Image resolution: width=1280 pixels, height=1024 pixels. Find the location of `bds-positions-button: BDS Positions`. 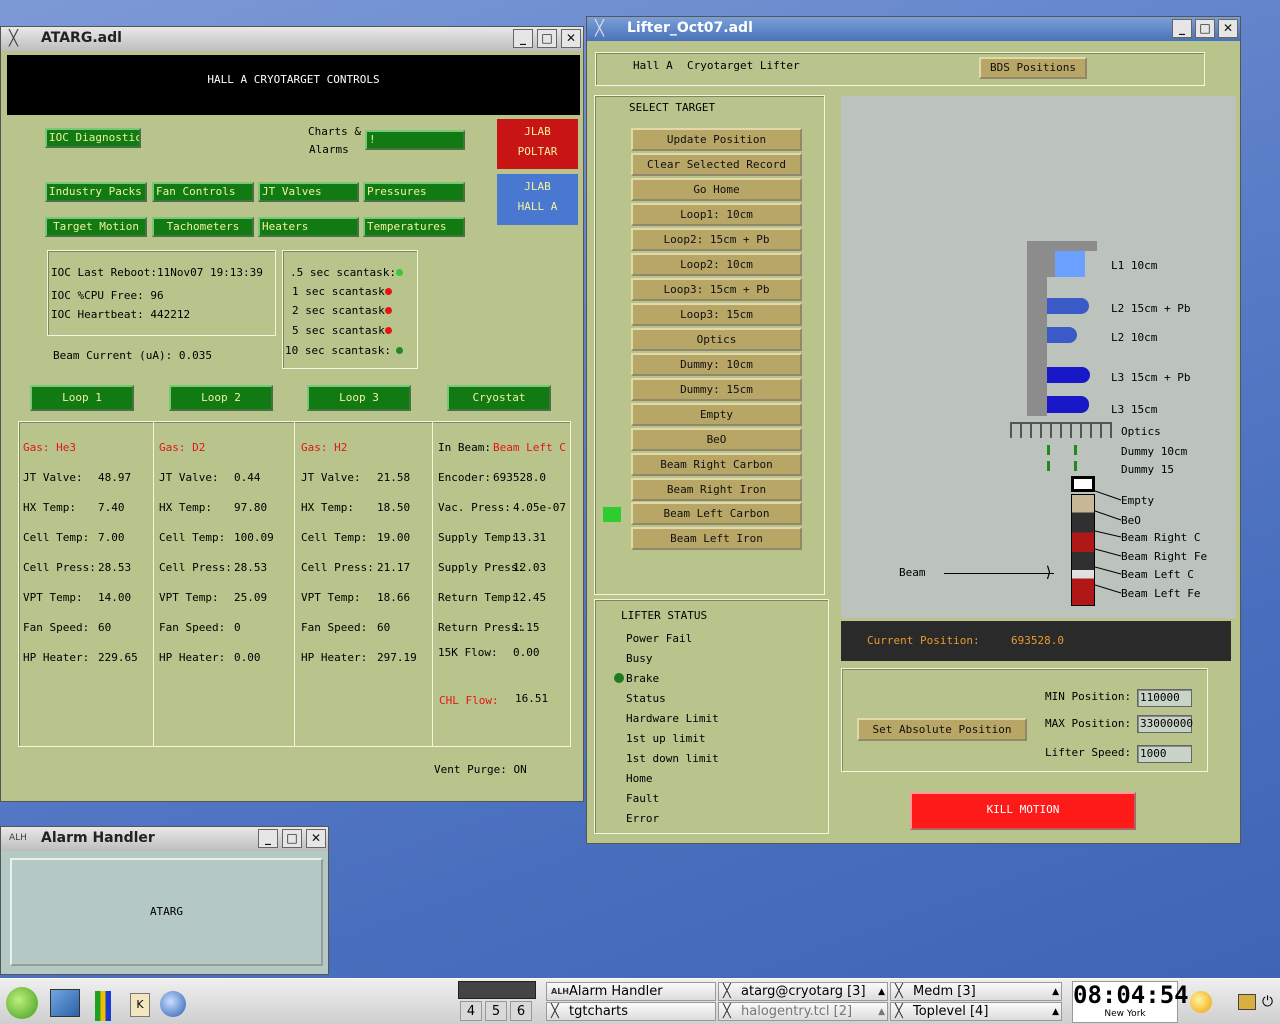

bds-positions-button: BDS Positions is located at coordinates (1033, 68).